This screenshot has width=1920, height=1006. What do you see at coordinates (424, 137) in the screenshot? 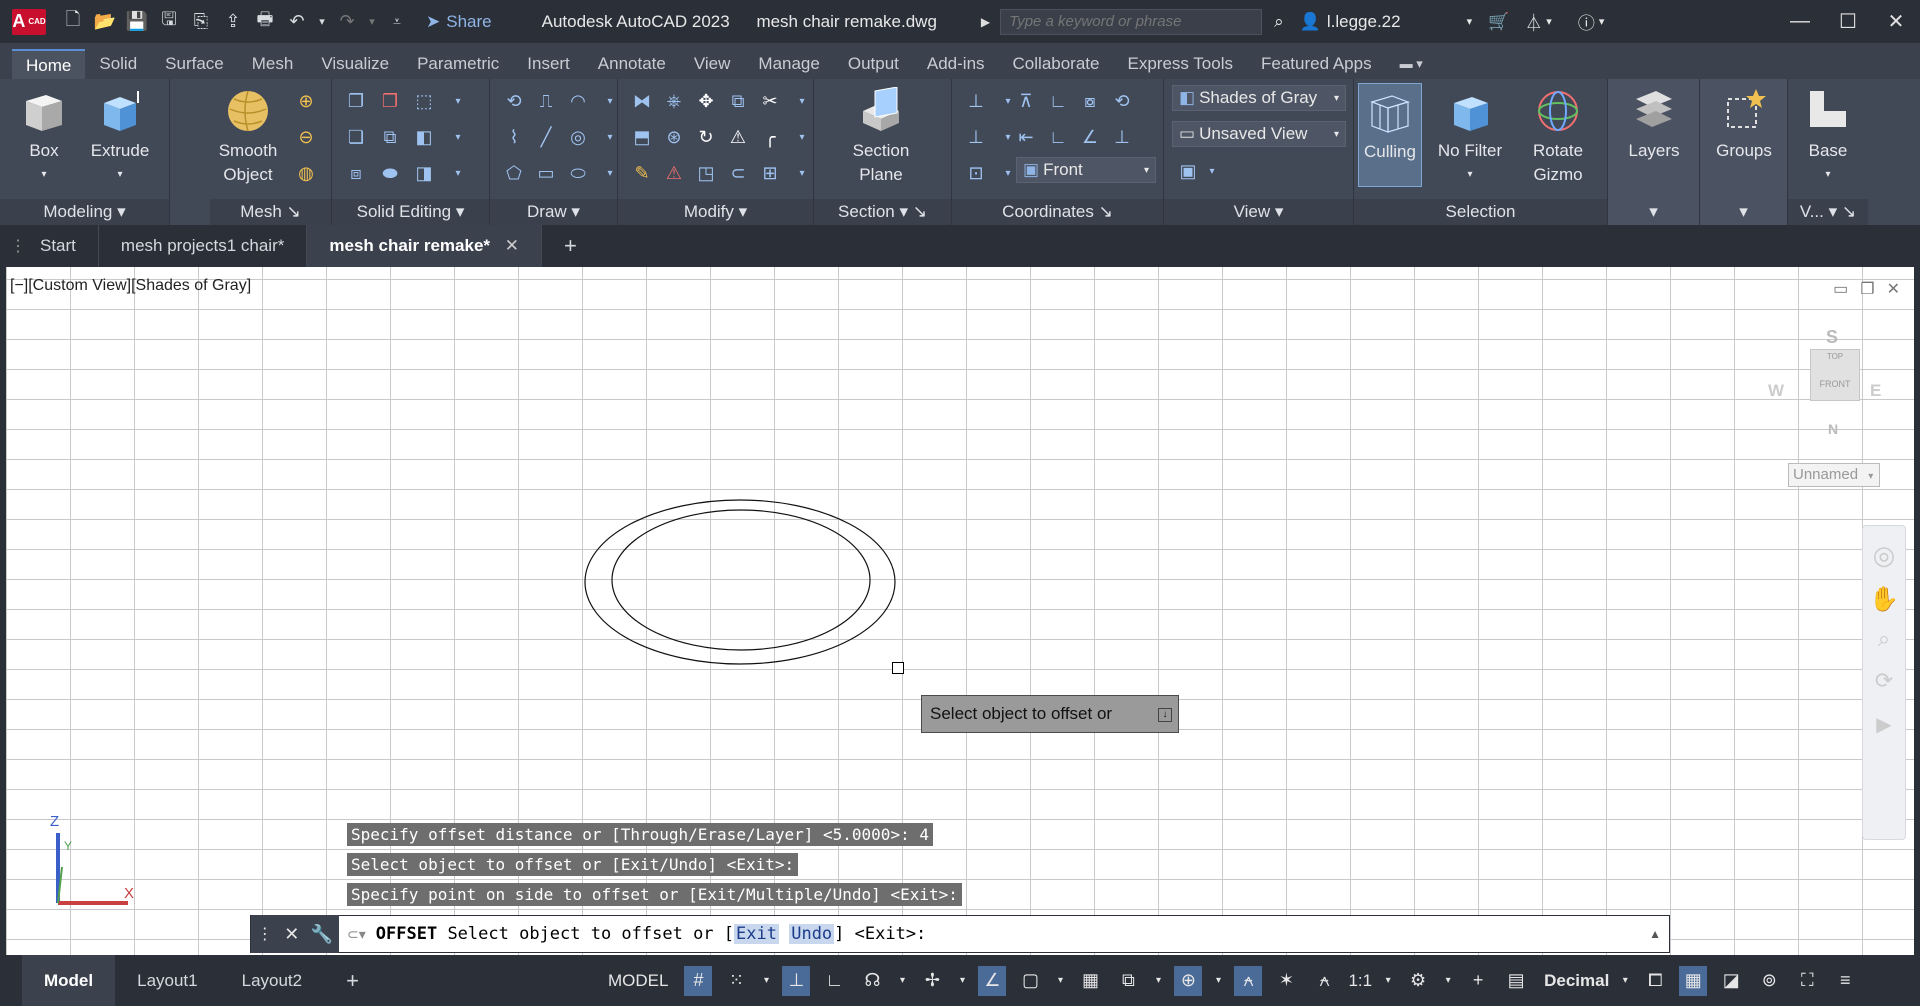
I see `extrude-faces-icon: ◧` at bounding box center [424, 137].